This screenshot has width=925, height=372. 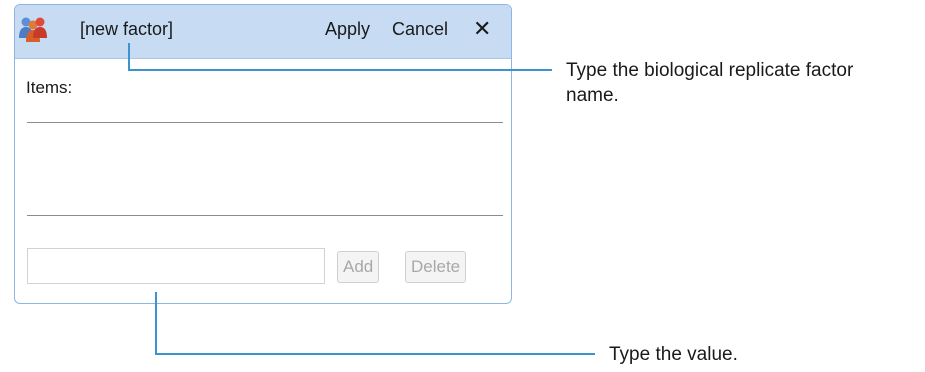 I want to click on callout-line-value-vertical, so click(x=156, y=323).